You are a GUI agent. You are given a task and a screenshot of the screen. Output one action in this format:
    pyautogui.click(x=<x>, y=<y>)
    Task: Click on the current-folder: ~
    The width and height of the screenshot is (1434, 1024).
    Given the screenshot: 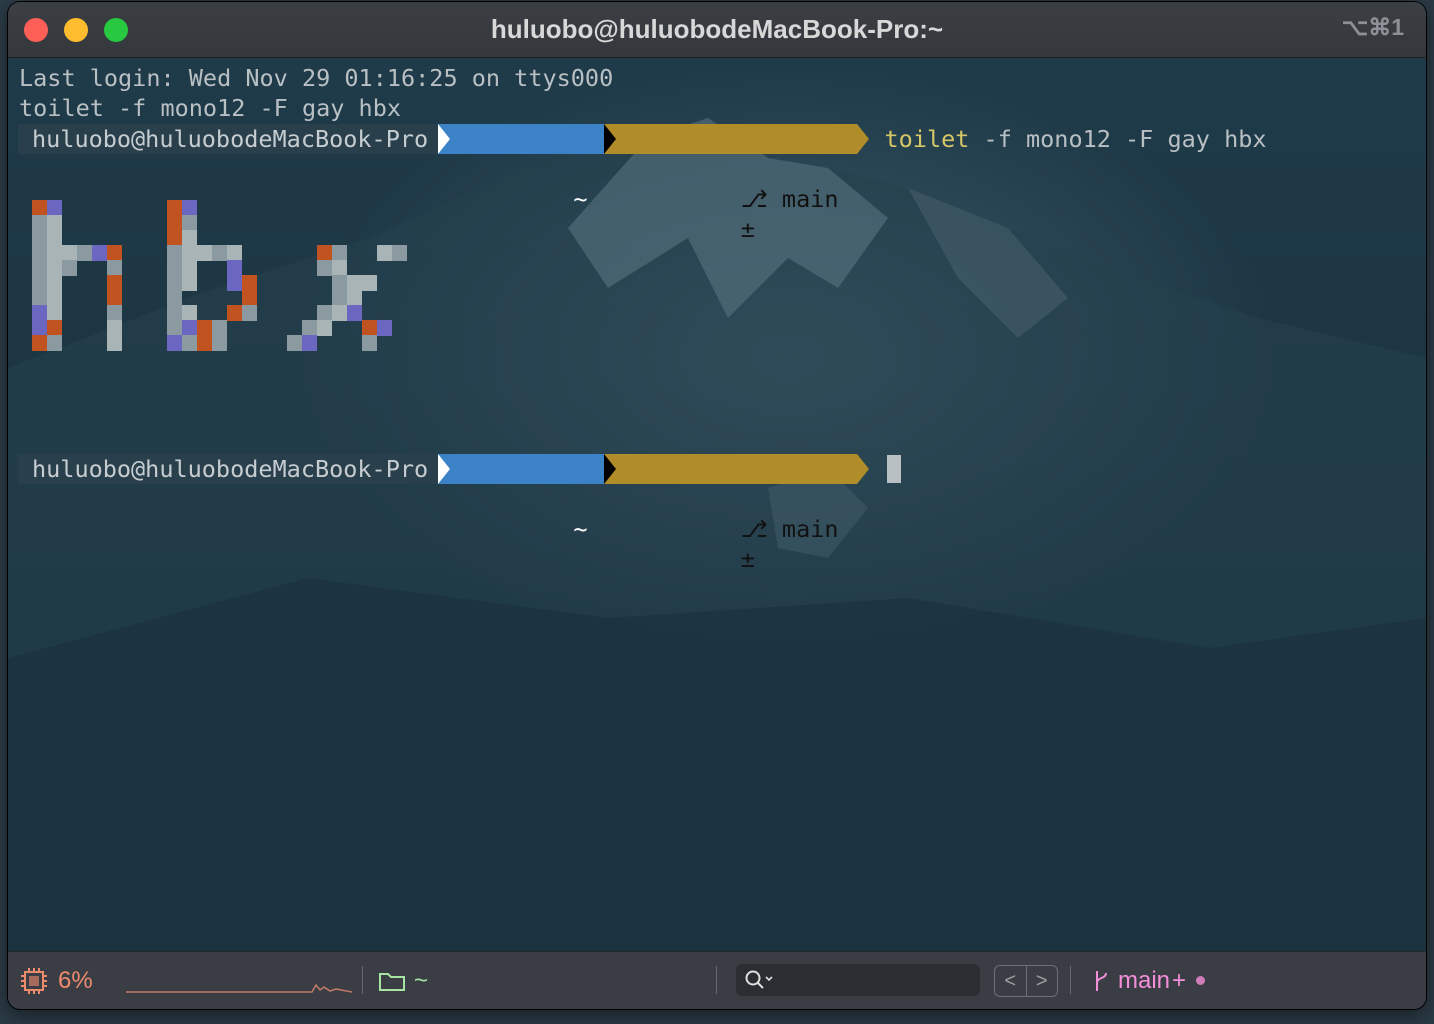 What is the action you would take?
    pyautogui.click(x=403, y=980)
    